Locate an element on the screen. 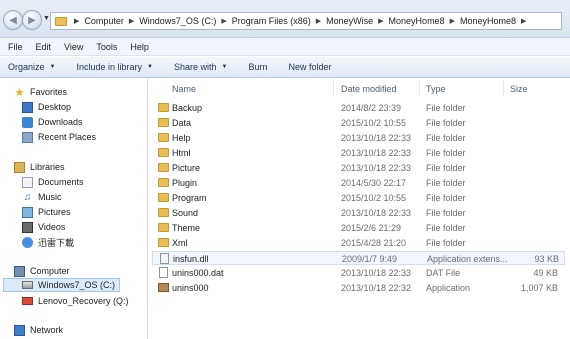  organize-button: Organize ▼ is located at coordinates (31, 67).